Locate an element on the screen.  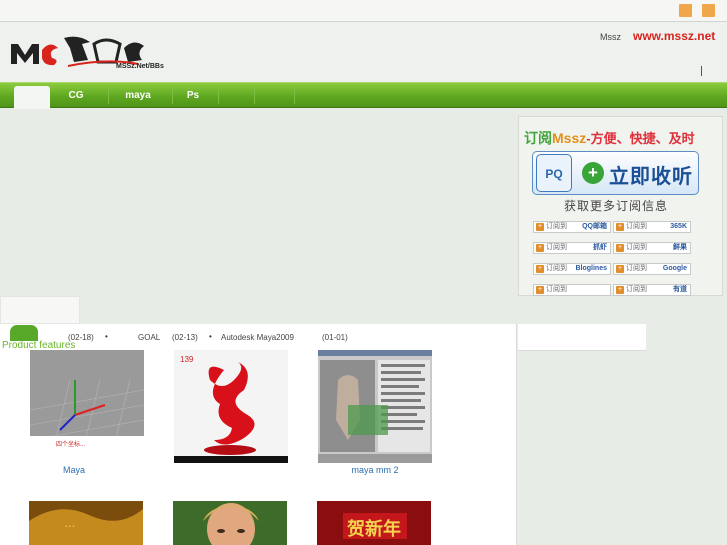
subscribe-qqmail-button: + 订阅到 QQ邮箱 is located at coordinates (572, 227).